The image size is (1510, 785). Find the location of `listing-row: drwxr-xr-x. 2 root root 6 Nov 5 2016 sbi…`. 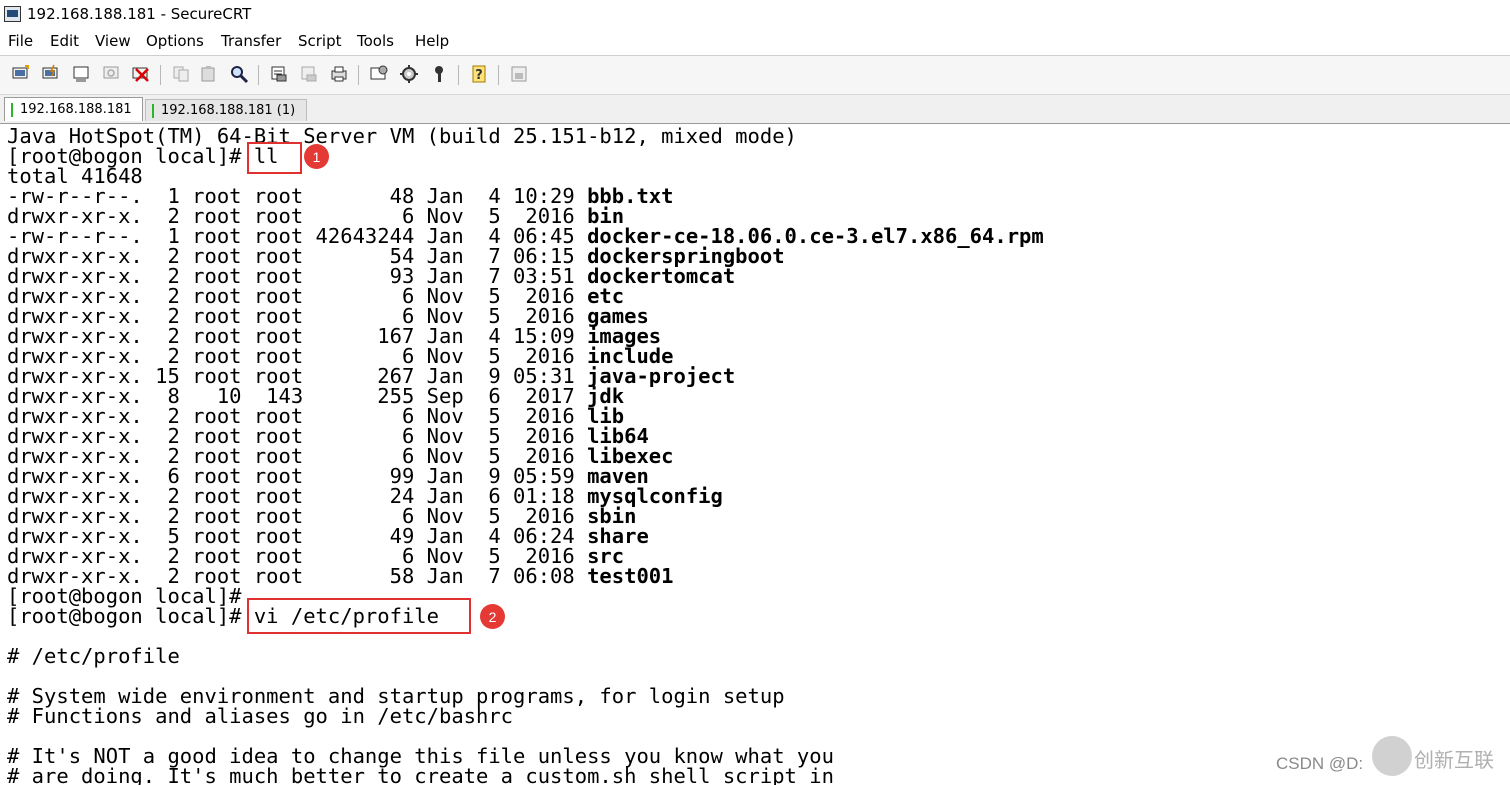

listing-row: drwxr-xr-x. 2 root root 6 Nov 5 2016 sbi… is located at coordinates (321, 516).